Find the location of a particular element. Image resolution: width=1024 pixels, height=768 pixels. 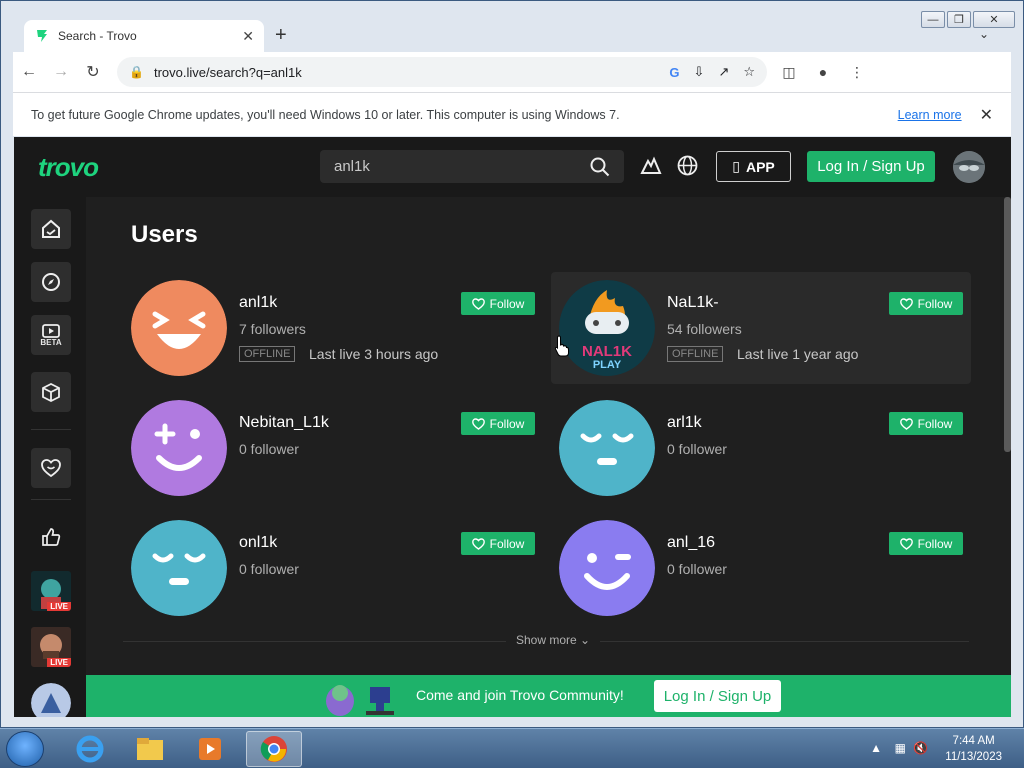

tab-strip: Search - Trovo ✕ + ⌄ is located at coordinates (508, 30).